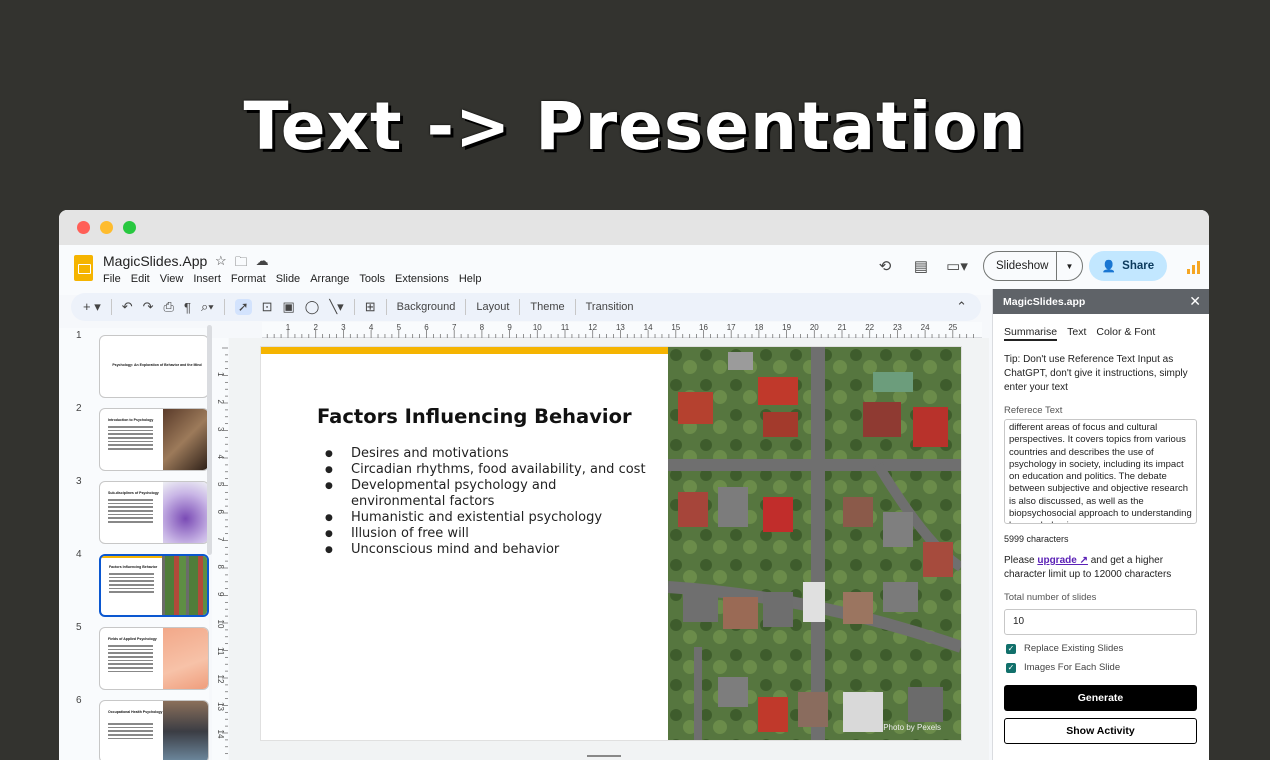 The image size is (1270, 760). I want to click on magicslides-addon-icon, so click(1194, 266).